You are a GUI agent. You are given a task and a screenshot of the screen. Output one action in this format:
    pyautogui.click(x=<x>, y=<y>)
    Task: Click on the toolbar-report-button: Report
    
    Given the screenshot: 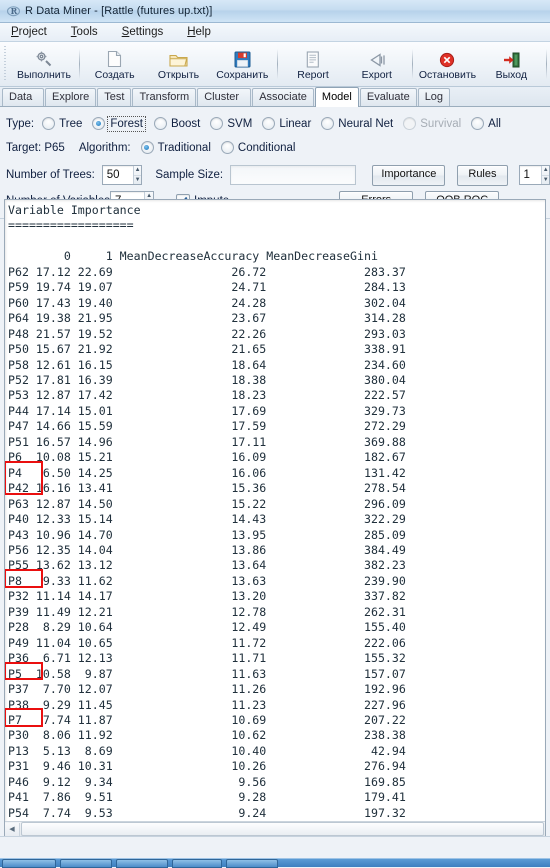 What is the action you would take?
    pyautogui.click(x=313, y=64)
    